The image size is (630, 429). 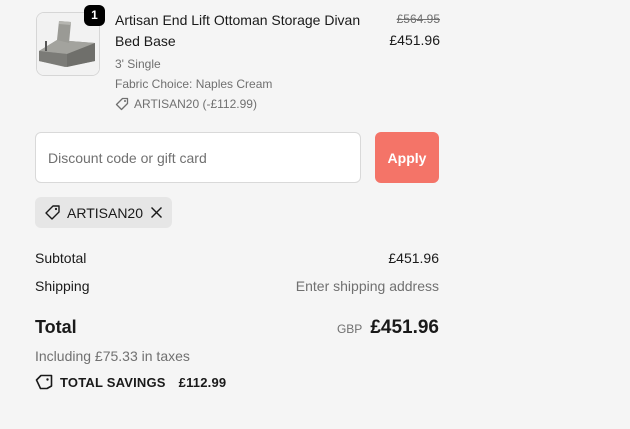 What do you see at coordinates (367, 286) in the screenshot?
I see `shipping-value: Enter shipping address` at bounding box center [367, 286].